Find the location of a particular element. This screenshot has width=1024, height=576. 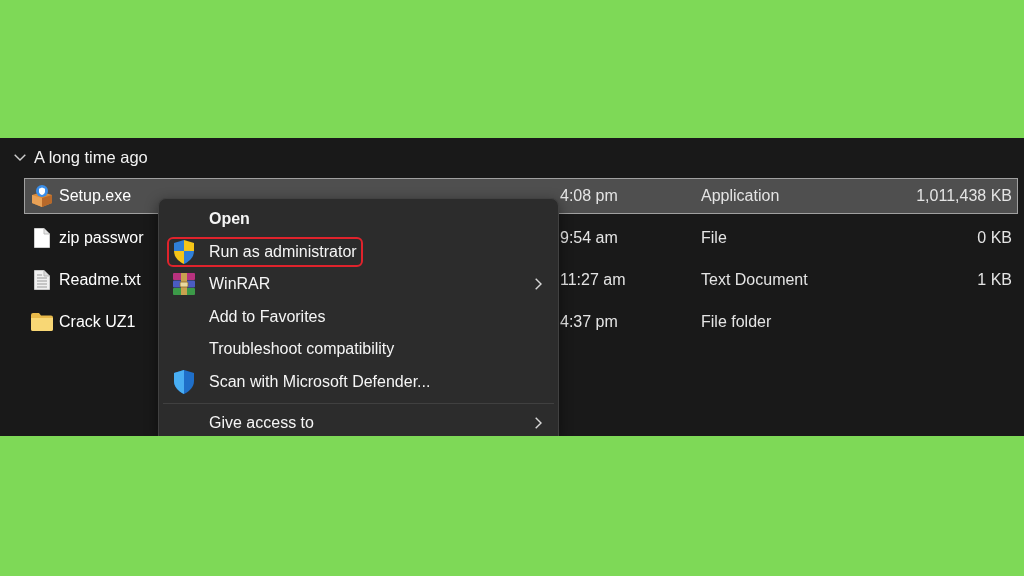

menu-item: WinRAR is located at coordinates (358, 284).